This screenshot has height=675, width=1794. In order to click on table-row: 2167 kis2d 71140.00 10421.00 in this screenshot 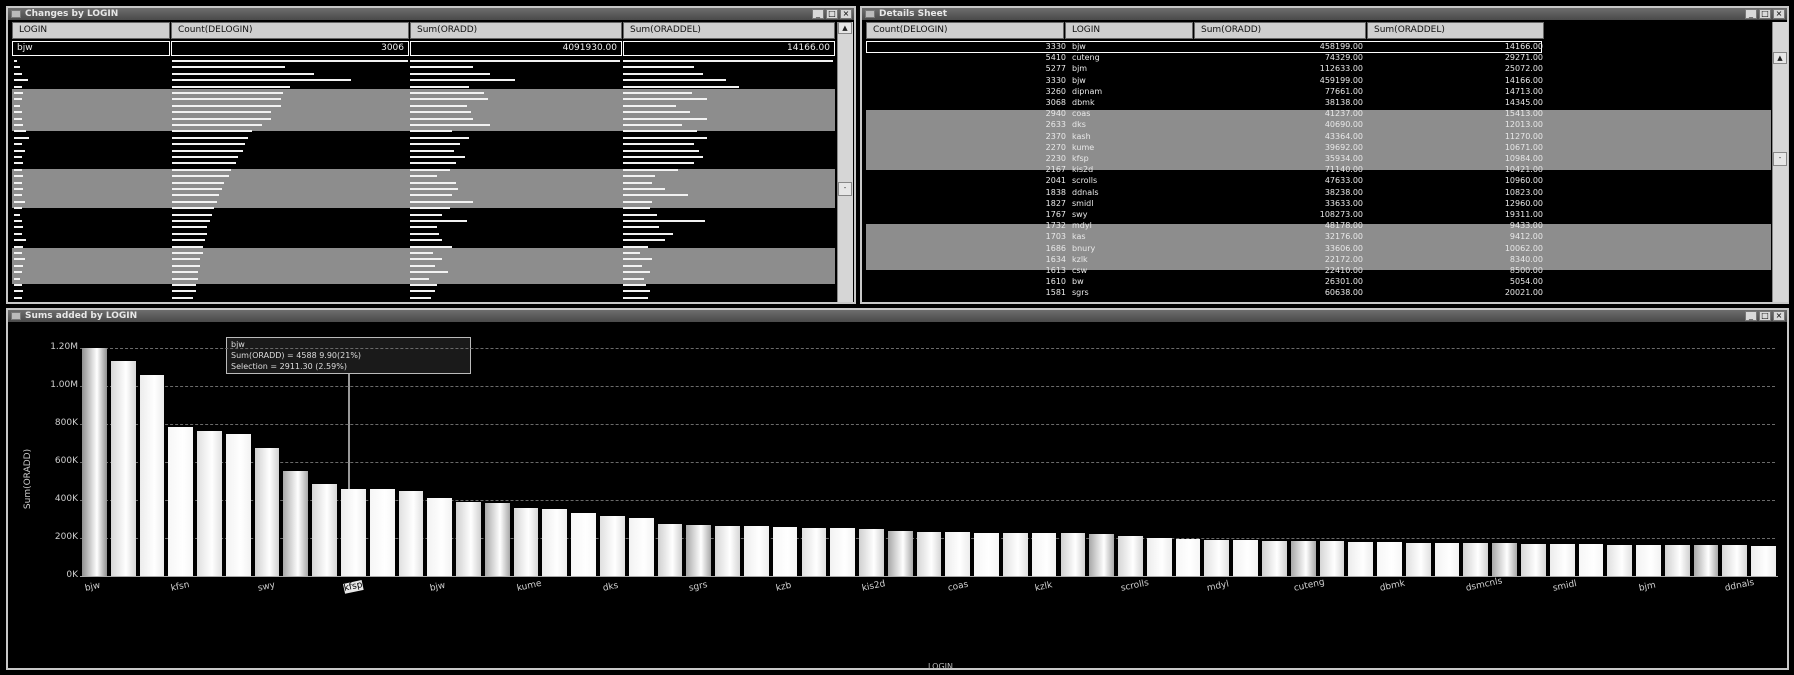, I will do `click(1311, 170)`.